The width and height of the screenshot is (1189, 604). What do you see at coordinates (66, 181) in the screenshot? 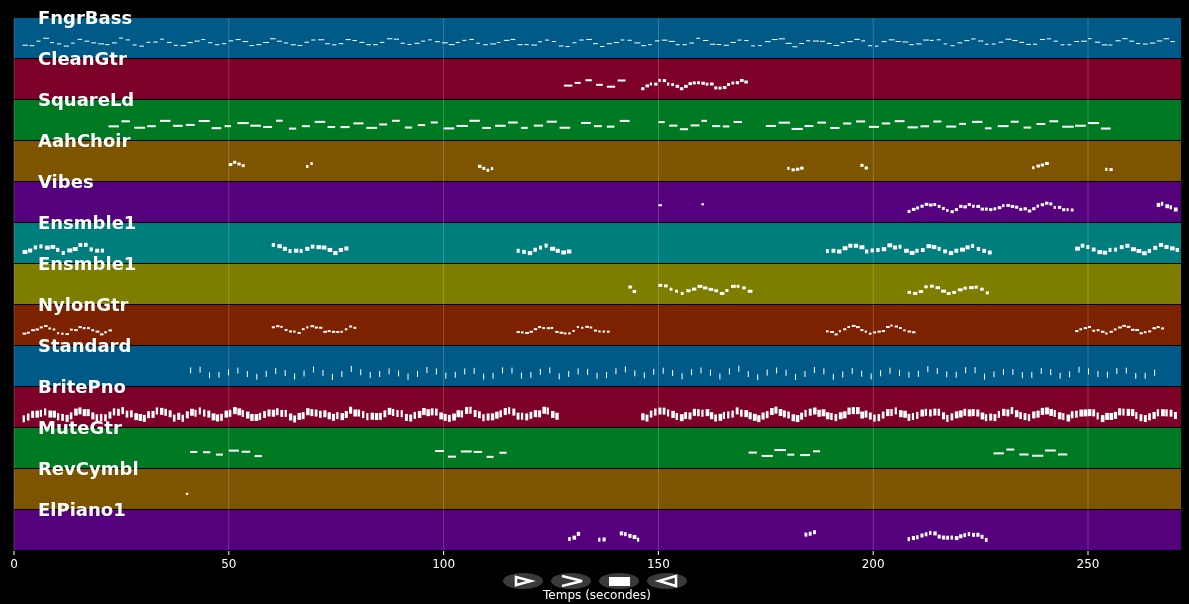
I see `track-name: Vibes` at bounding box center [66, 181].